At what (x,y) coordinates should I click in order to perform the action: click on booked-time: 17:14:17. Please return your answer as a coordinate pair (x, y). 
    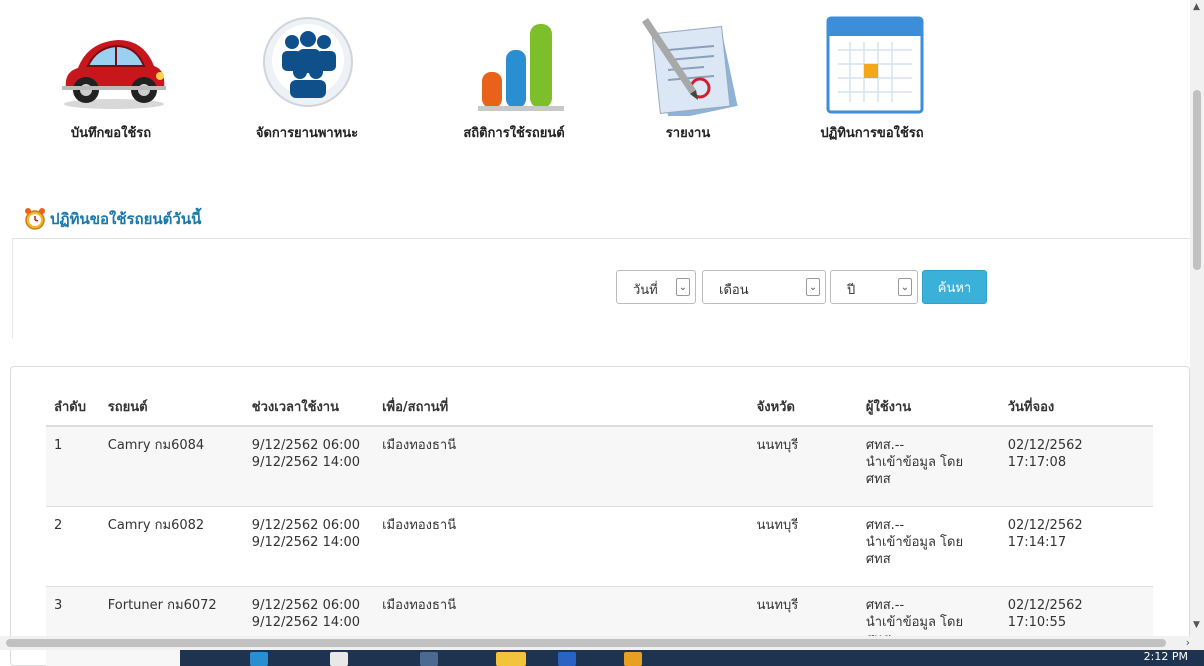
    Looking at the image, I should click on (1037, 542).